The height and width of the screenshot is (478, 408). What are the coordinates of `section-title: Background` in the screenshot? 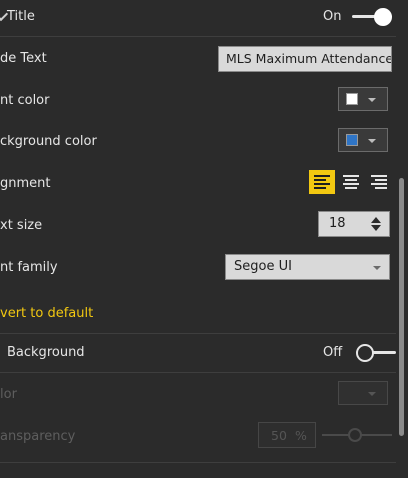 It's located at (46, 352).